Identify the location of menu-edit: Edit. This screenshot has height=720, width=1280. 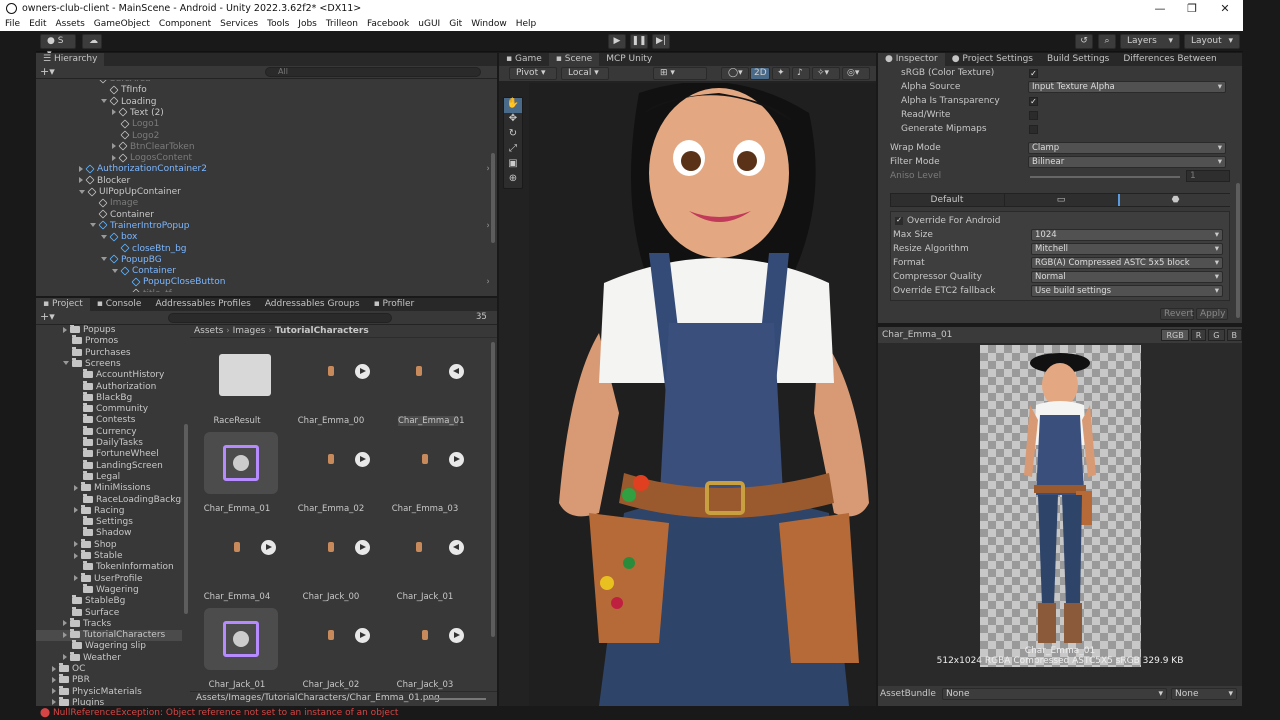
(37, 24).